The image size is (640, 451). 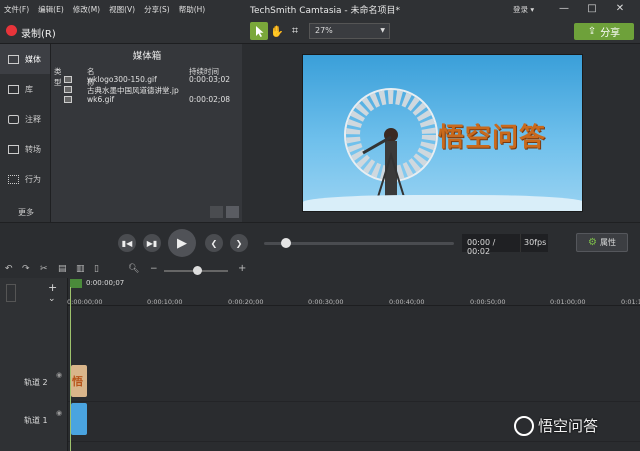 What do you see at coordinates (157, 9) in the screenshot?
I see `menu-share: 分享(S)` at bounding box center [157, 9].